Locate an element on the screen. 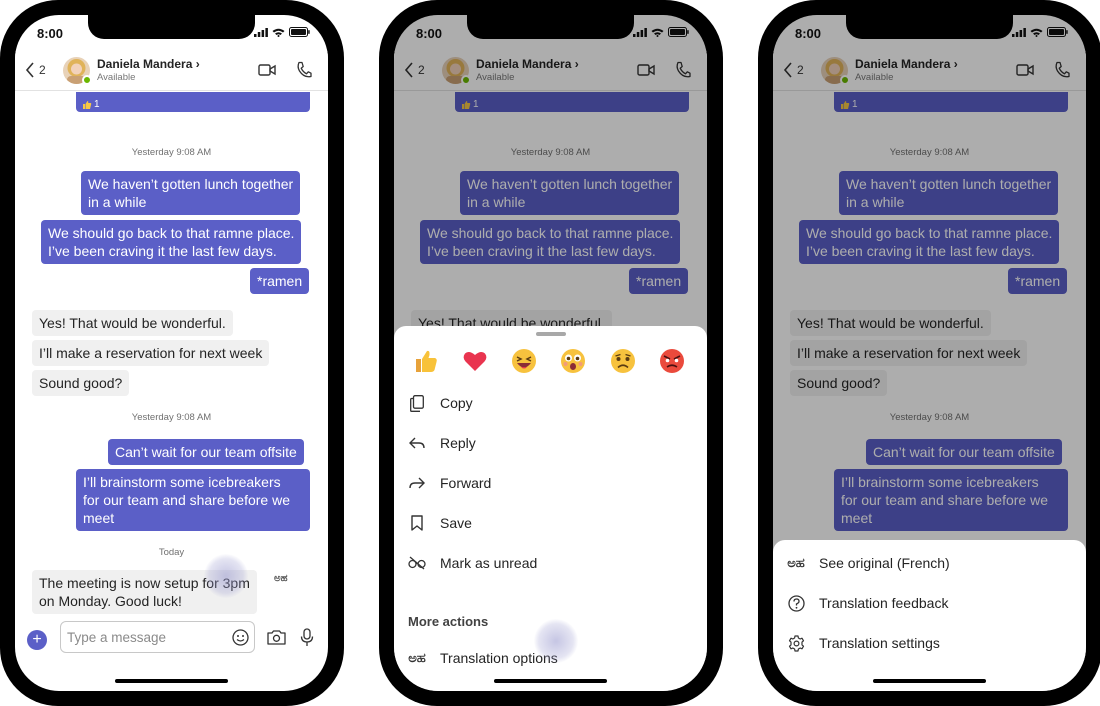 This screenshot has height=706, width=1100. mark-unread-icon is located at coordinates (417, 563).